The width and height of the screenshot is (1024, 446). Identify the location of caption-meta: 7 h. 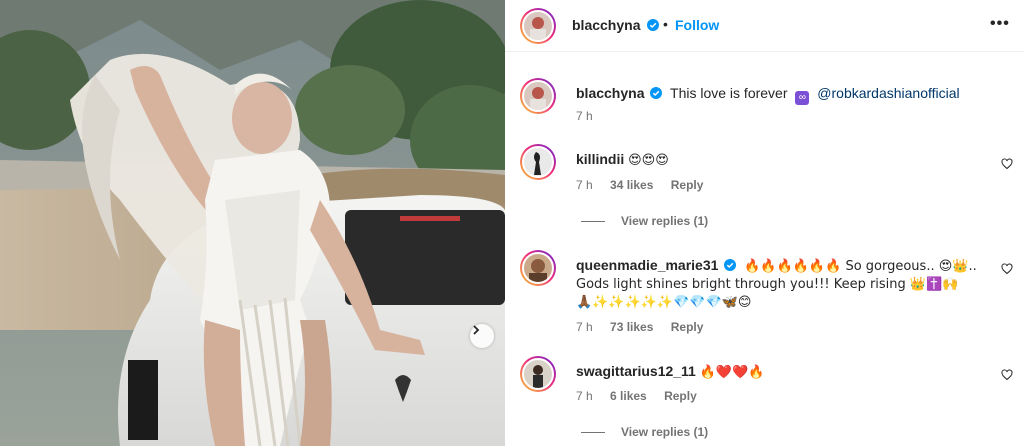
(591, 116).